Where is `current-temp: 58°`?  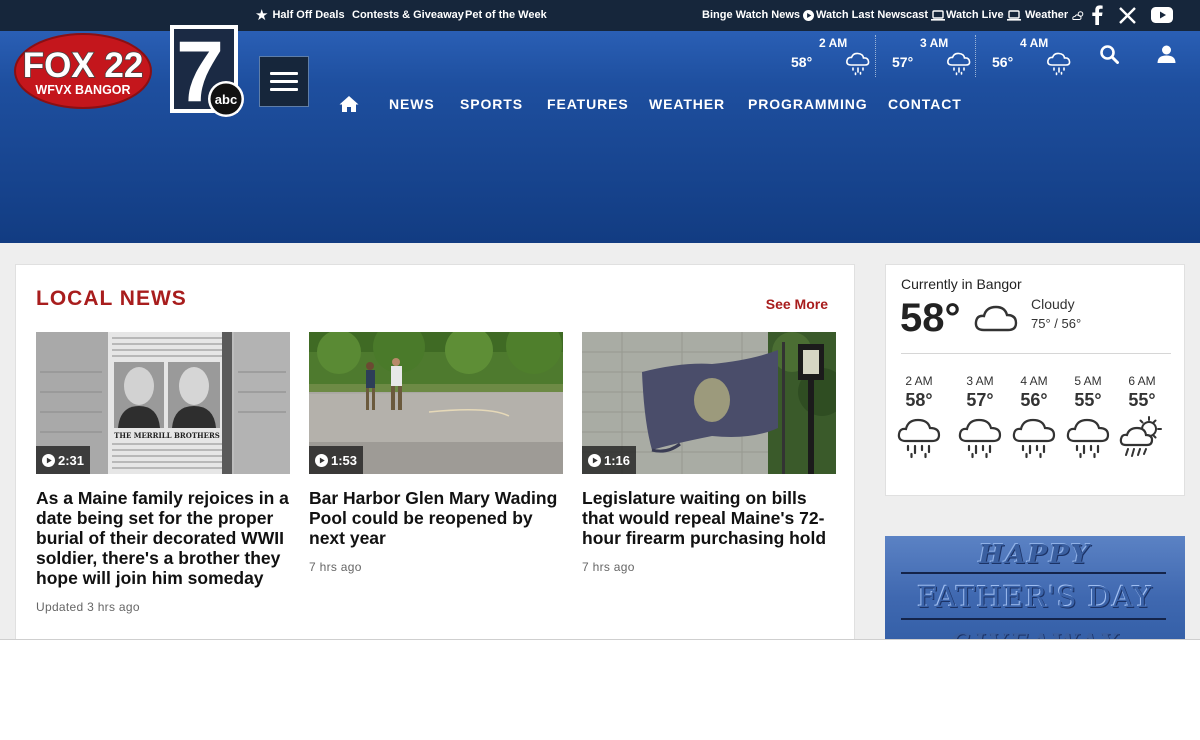
current-temp: 58° is located at coordinates (930, 318).